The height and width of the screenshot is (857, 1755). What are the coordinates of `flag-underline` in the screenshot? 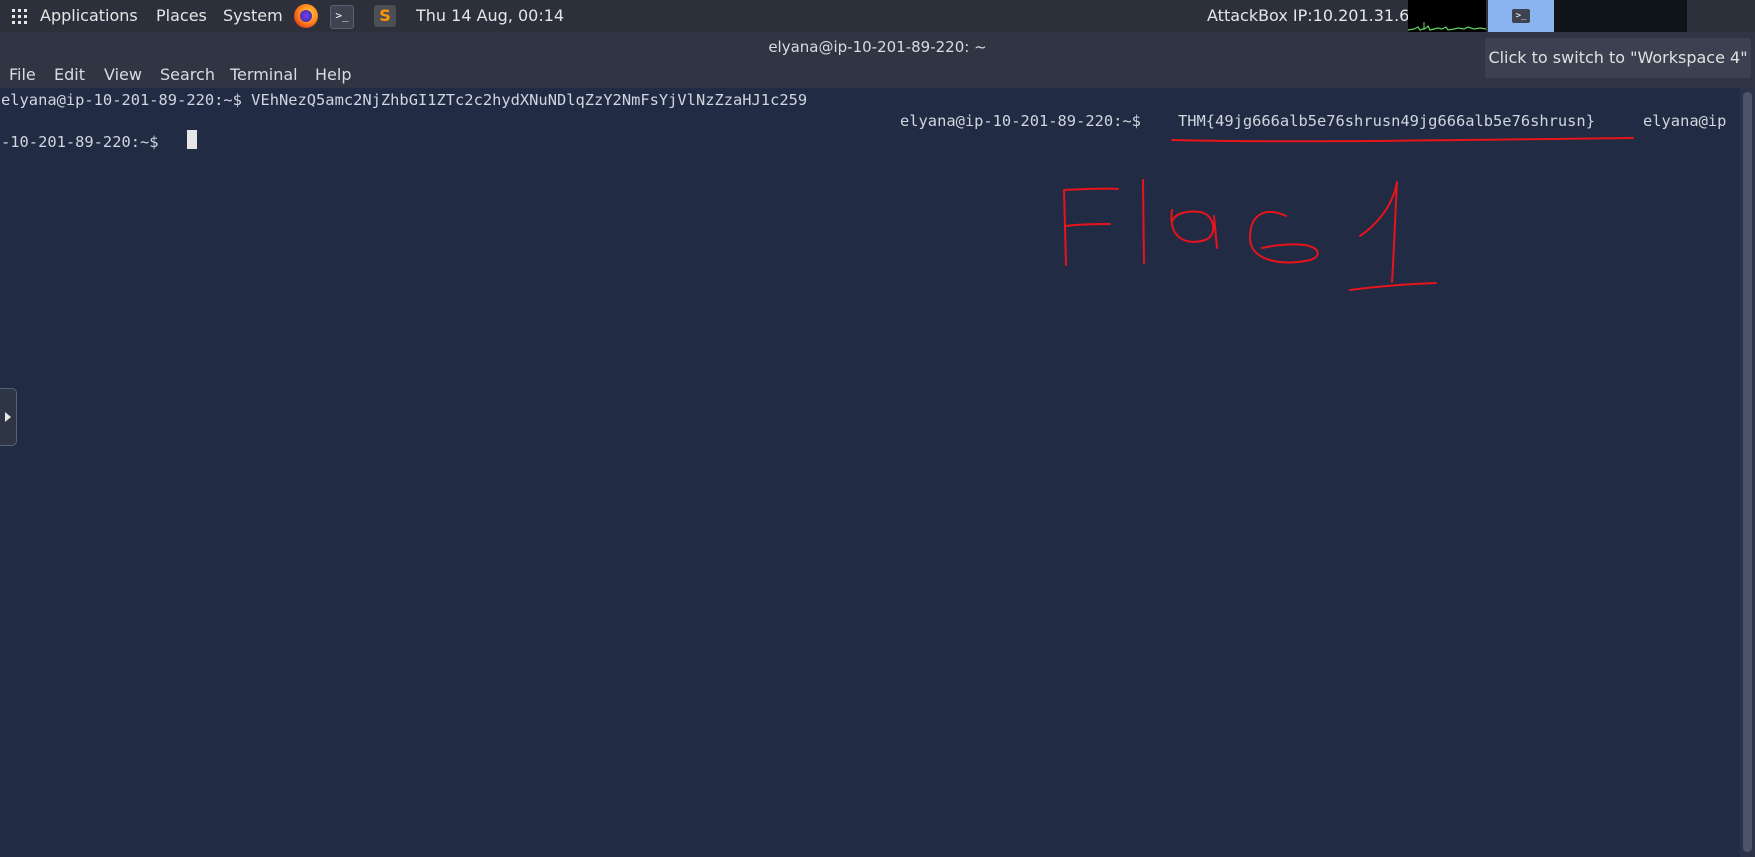 It's located at (1402, 140).